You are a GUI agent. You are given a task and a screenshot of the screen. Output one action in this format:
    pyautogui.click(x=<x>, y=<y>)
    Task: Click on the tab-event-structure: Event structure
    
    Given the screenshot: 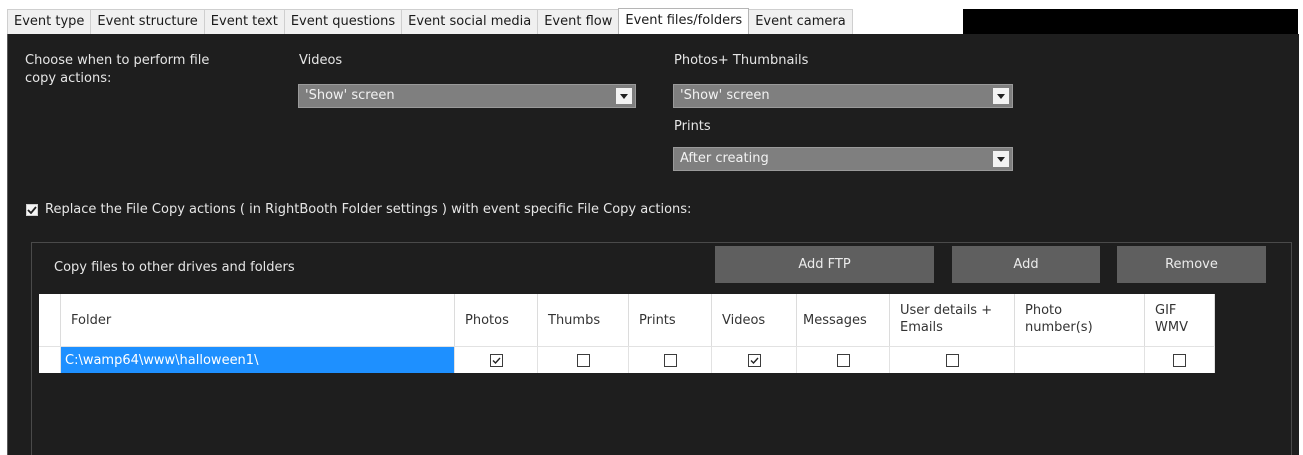 What is the action you would take?
    pyautogui.click(x=147, y=21)
    